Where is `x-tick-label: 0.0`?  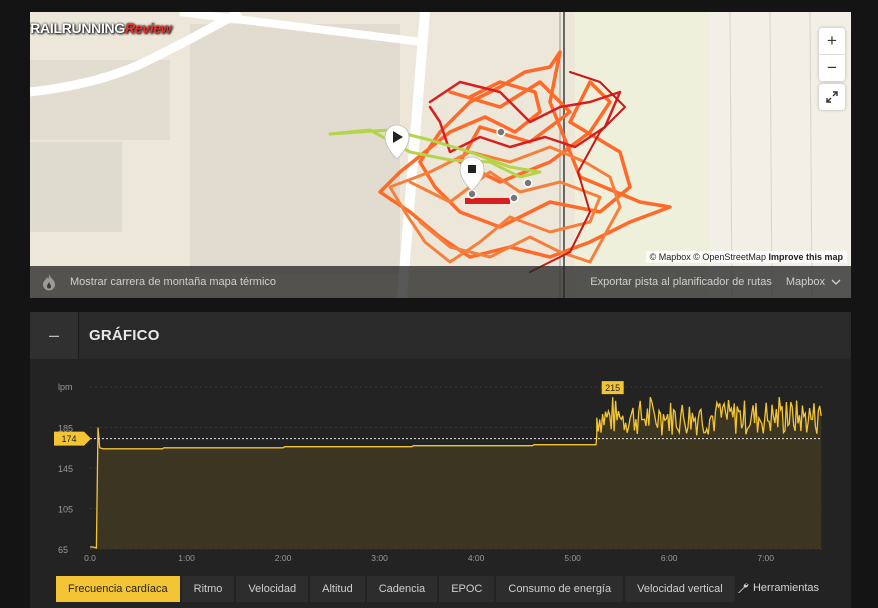 x-tick-label: 0.0 is located at coordinates (90, 558).